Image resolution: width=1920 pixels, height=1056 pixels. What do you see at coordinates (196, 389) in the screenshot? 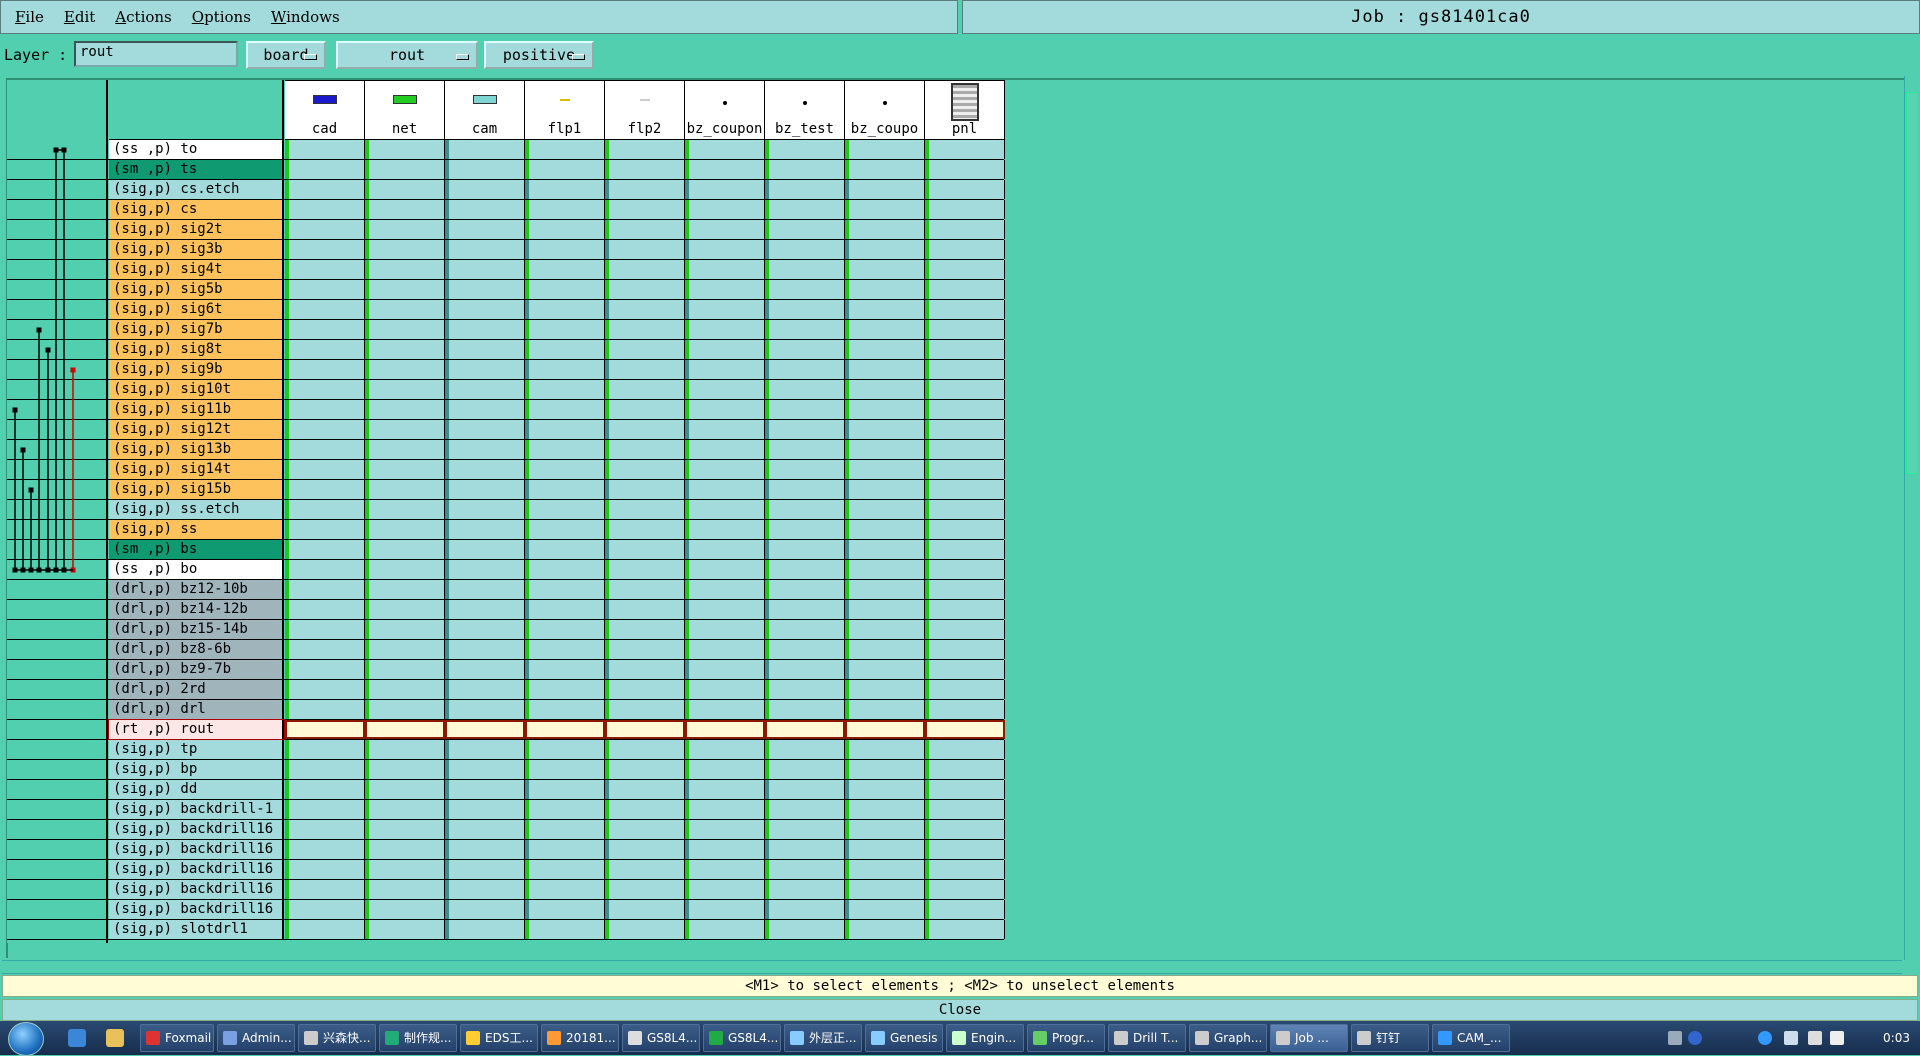
I see `layer-name: (sig,p) sig10t` at bounding box center [196, 389].